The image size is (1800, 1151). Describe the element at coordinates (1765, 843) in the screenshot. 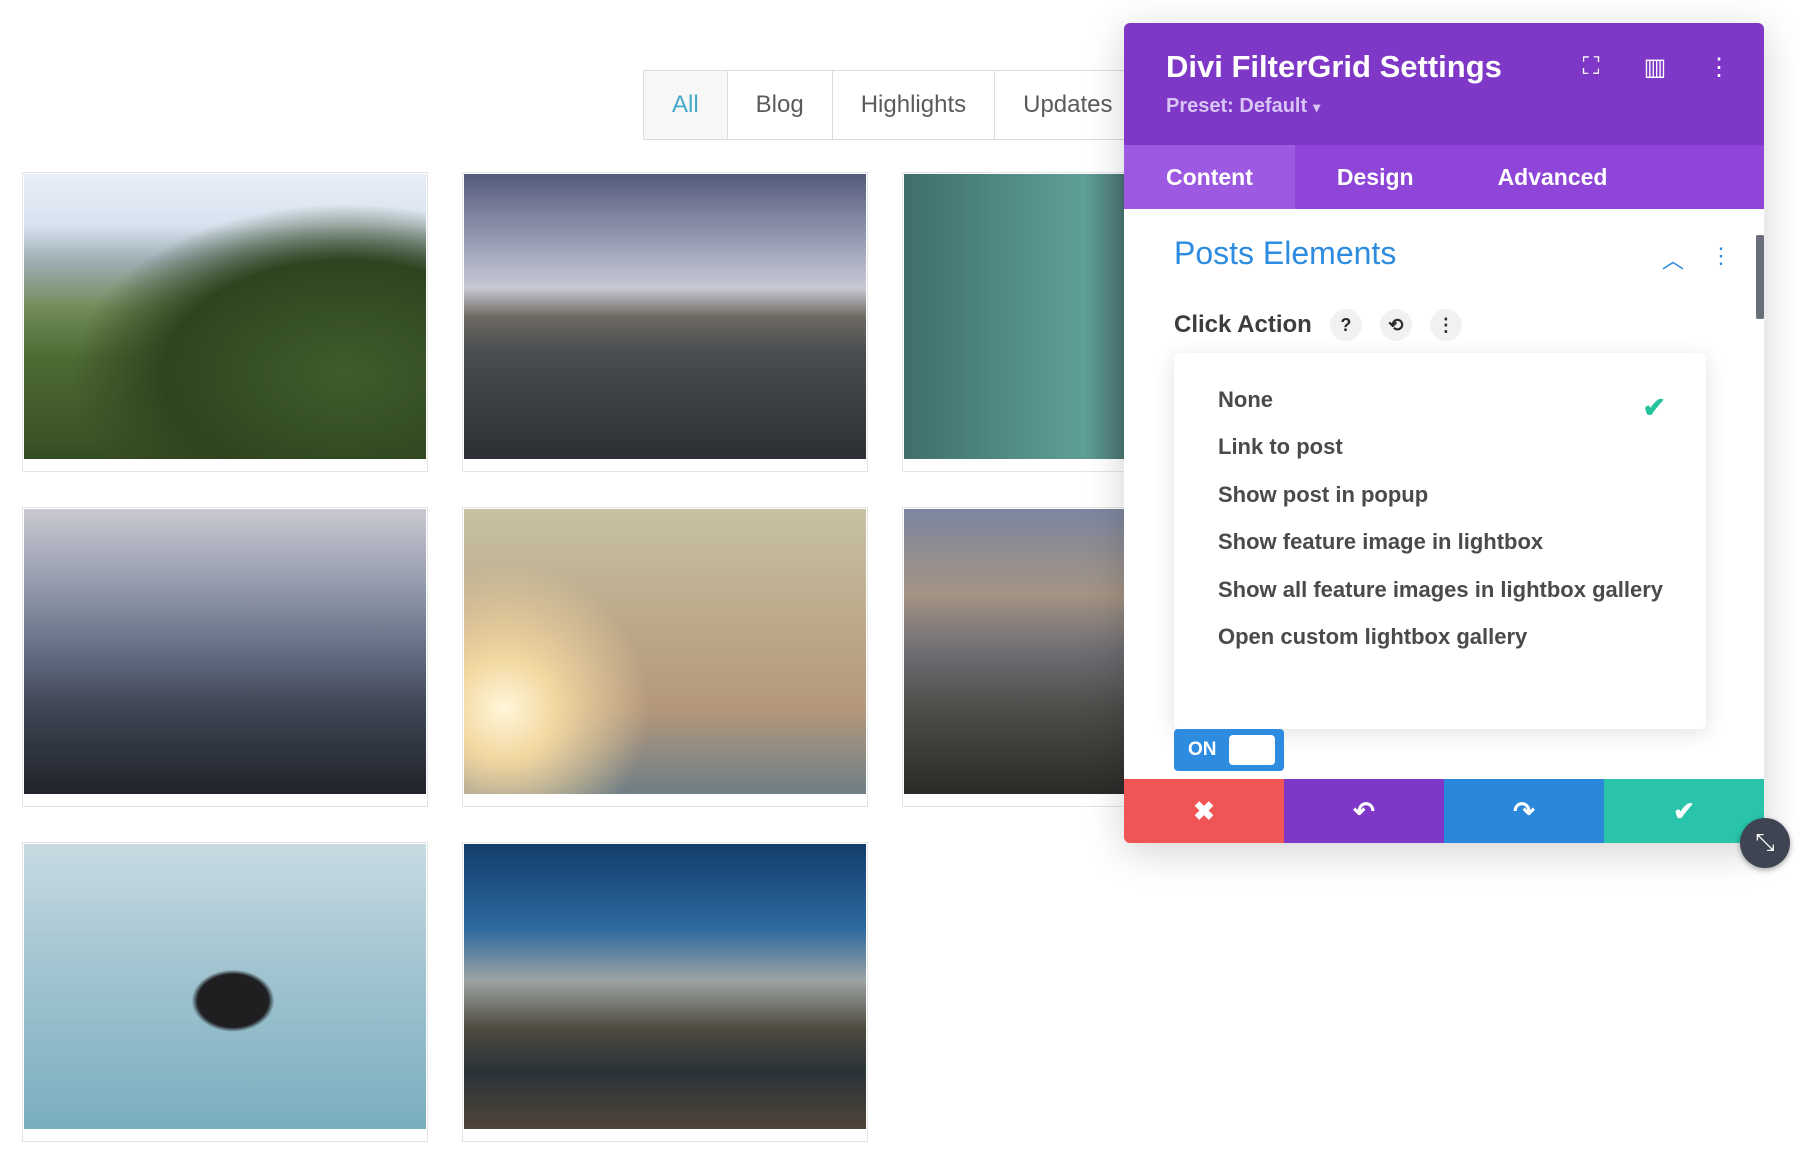

I see `resize-icon: ⤡` at that location.